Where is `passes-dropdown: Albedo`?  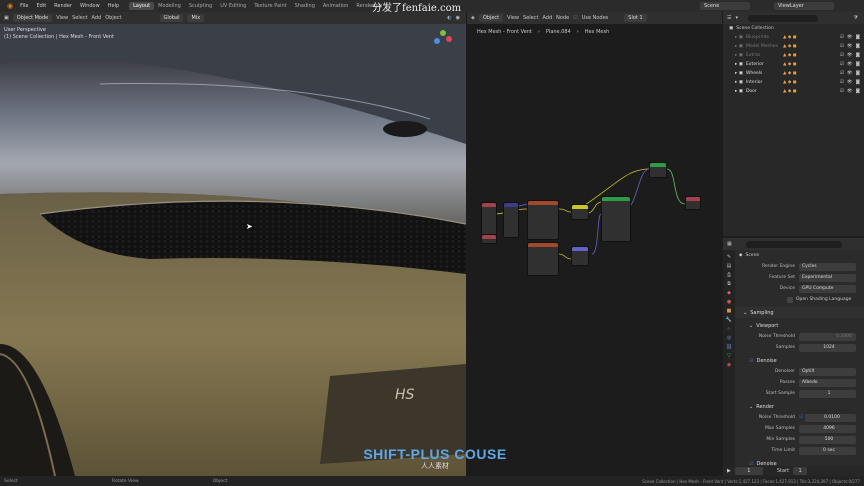
passes-dropdown: Albedo is located at coordinates (827, 382).